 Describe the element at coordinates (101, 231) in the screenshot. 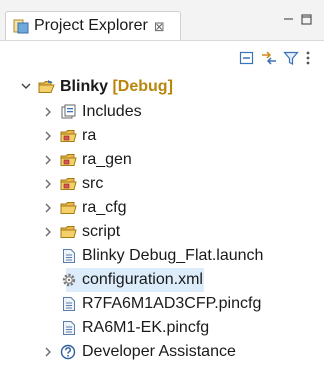

I see `tree-item-label: script` at that location.